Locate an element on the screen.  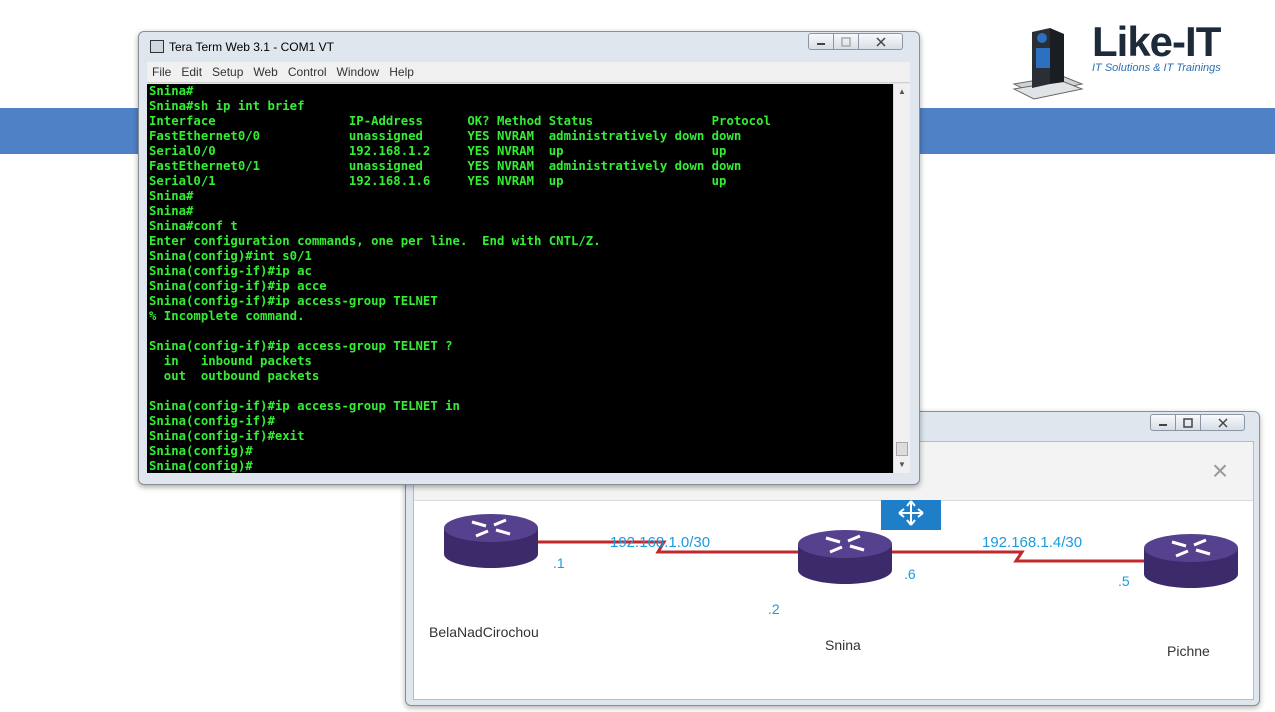
interface-label: .1 is located at coordinates (559, 563).